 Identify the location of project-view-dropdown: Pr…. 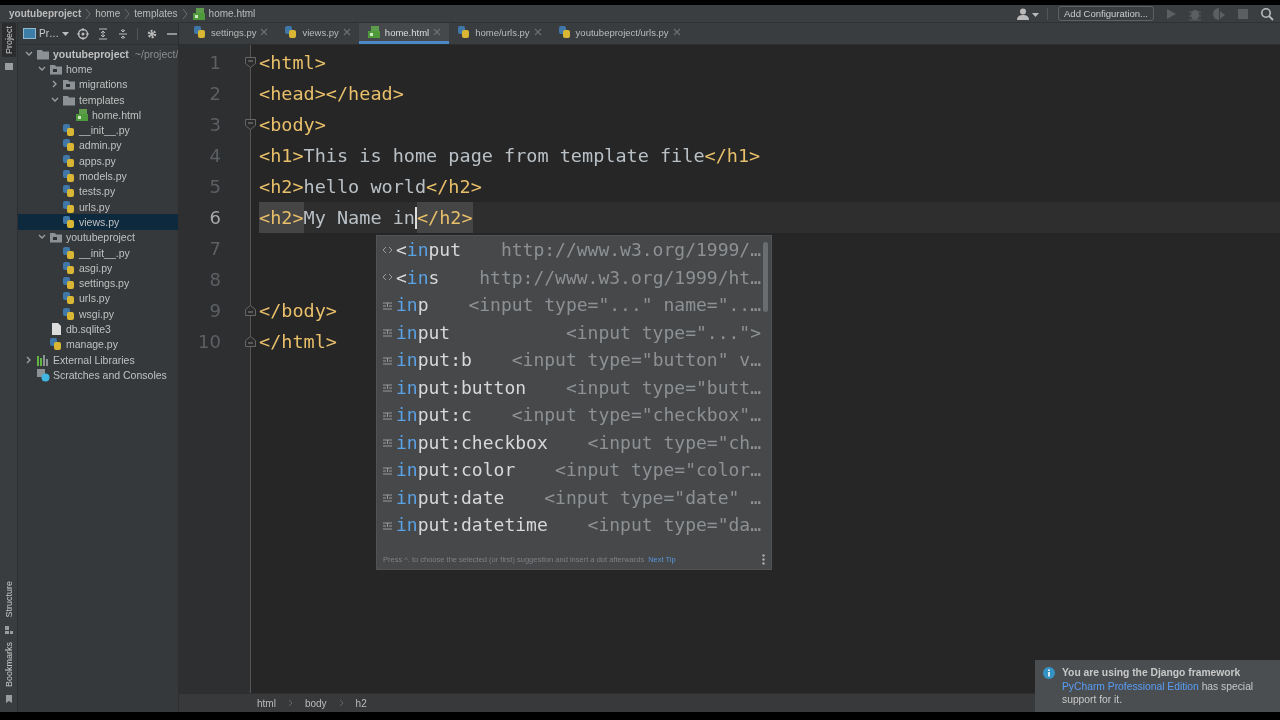
(46, 33).